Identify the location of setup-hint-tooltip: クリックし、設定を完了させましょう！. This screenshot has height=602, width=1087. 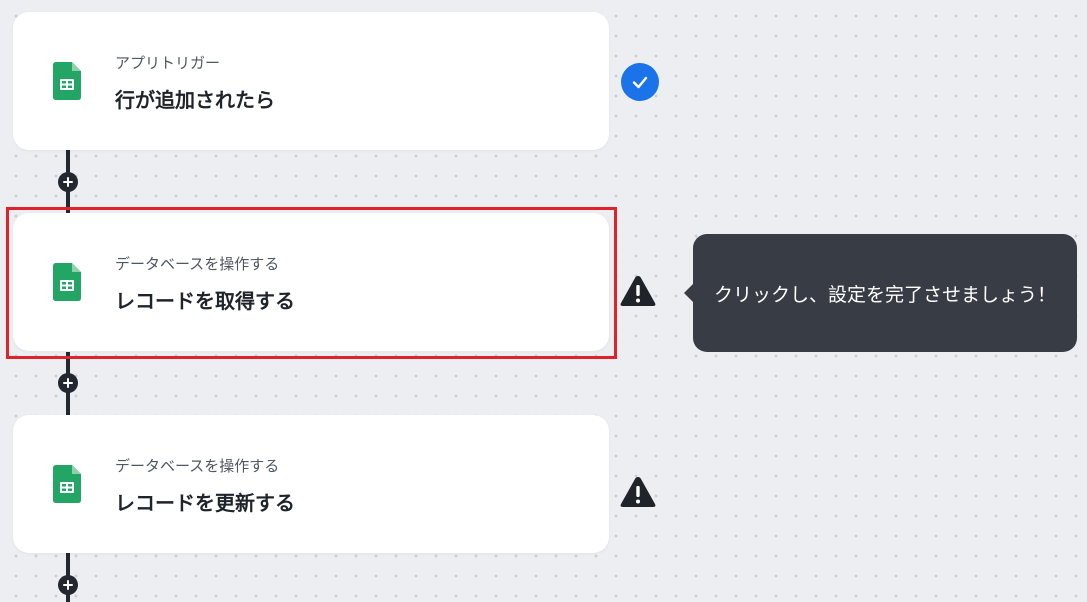
(880, 293).